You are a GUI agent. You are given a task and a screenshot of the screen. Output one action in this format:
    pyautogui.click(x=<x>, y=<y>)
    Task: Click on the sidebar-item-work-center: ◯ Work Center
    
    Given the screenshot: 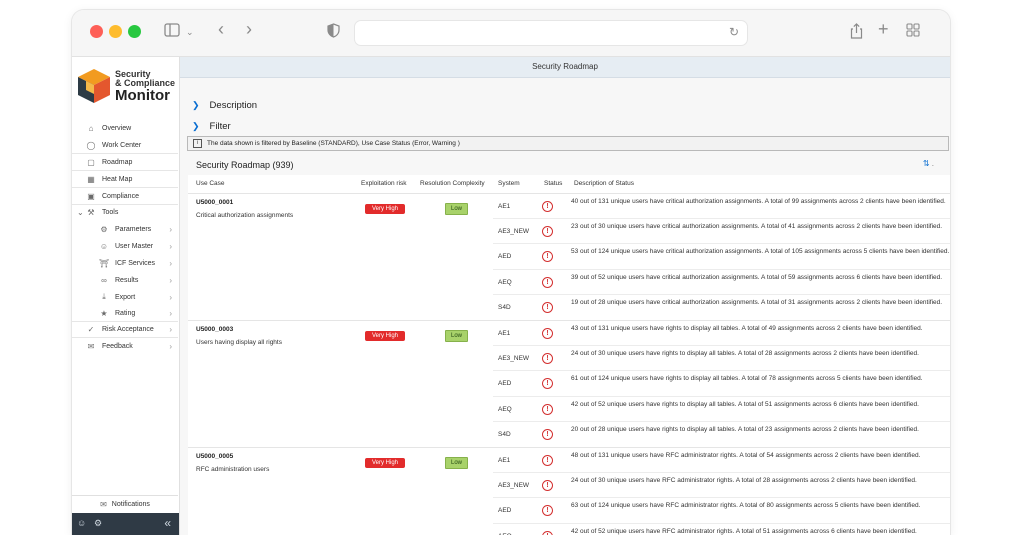 What is the action you would take?
    pyautogui.click(x=125, y=145)
    